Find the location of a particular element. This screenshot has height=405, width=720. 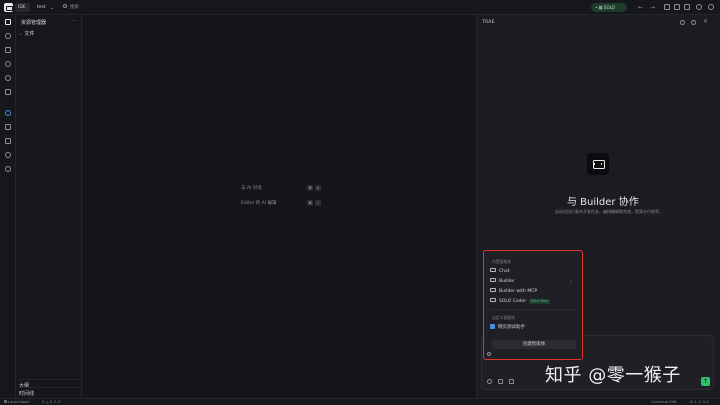

search-box: 搜索 is located at coordinates (71, 7).